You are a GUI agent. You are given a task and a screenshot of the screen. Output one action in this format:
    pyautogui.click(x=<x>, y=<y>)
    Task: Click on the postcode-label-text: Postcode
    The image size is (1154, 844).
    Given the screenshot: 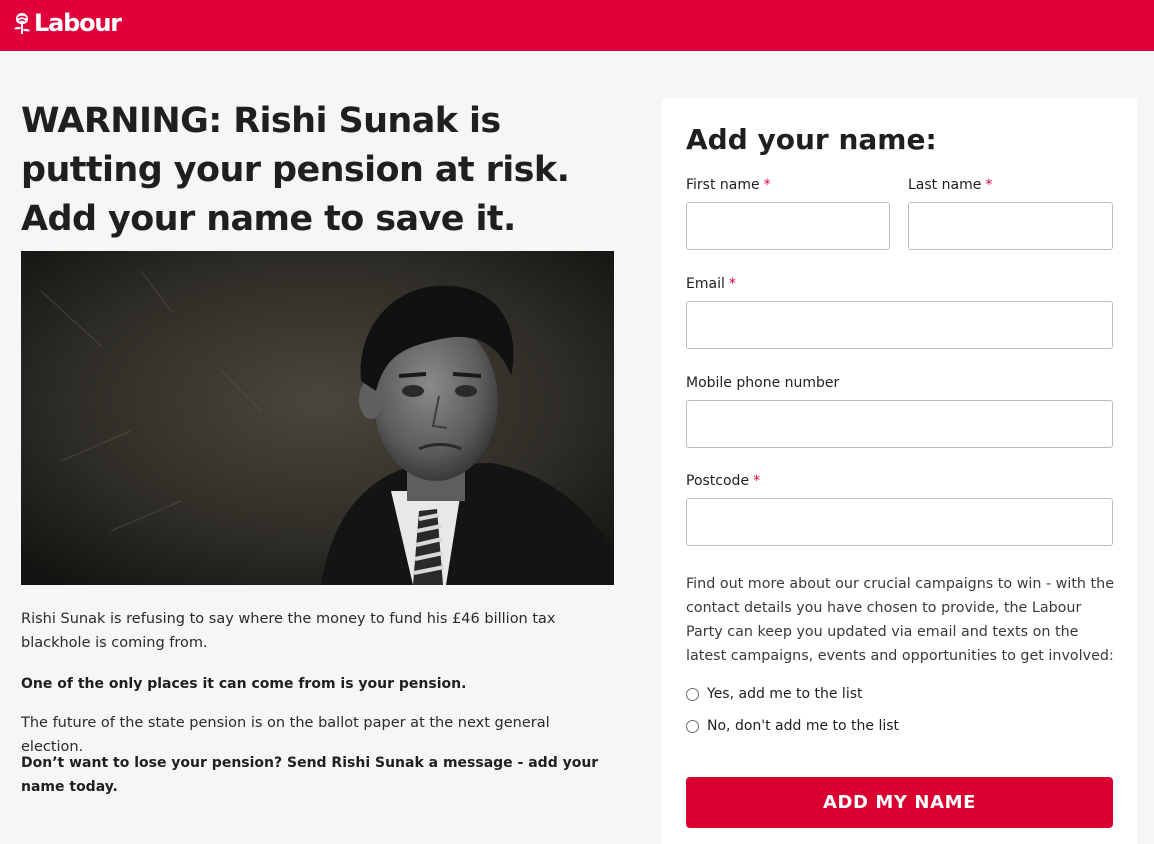 What is the action you would take?
    pyautogui.click(x=718, y=481)
    